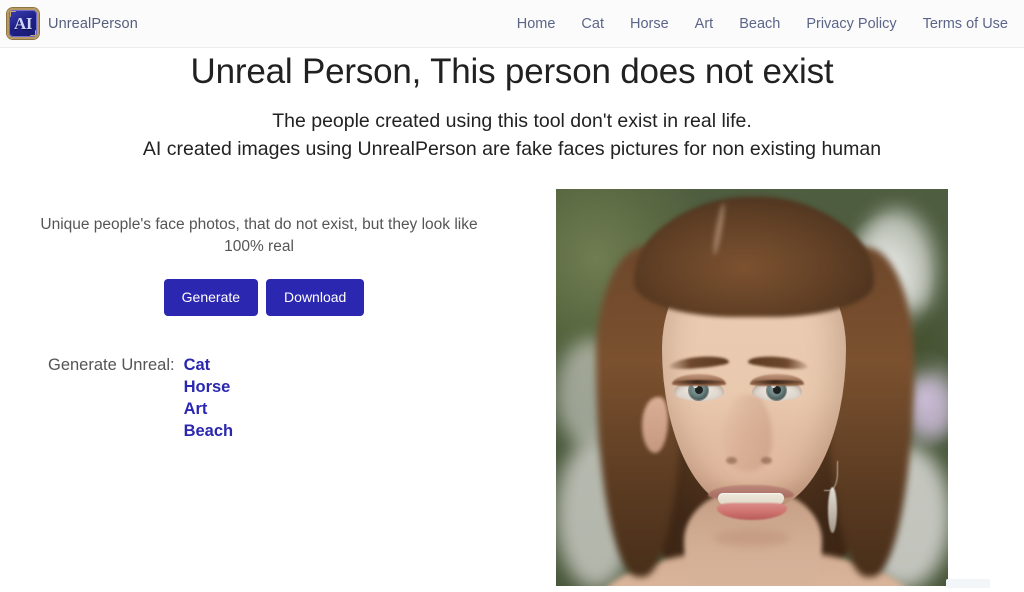 The width and height of the screenshot is (1024, 592). What do you see at coordinates (211, 297) in the screenshot?
I see `generate-button: Generate` at bounding box center [211, 297].